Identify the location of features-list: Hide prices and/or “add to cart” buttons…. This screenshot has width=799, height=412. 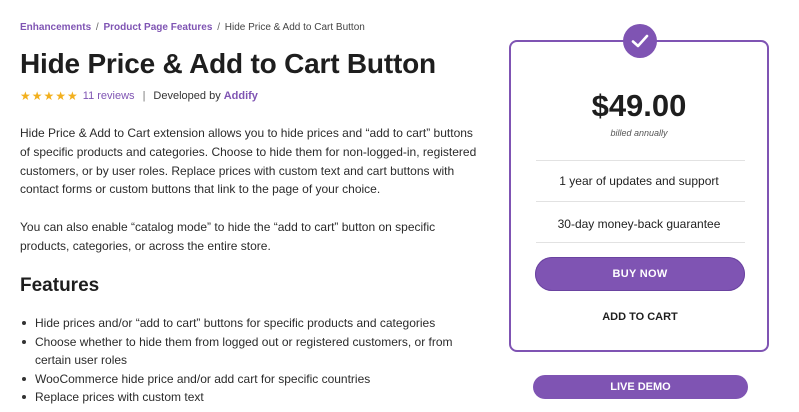
(250, 360).